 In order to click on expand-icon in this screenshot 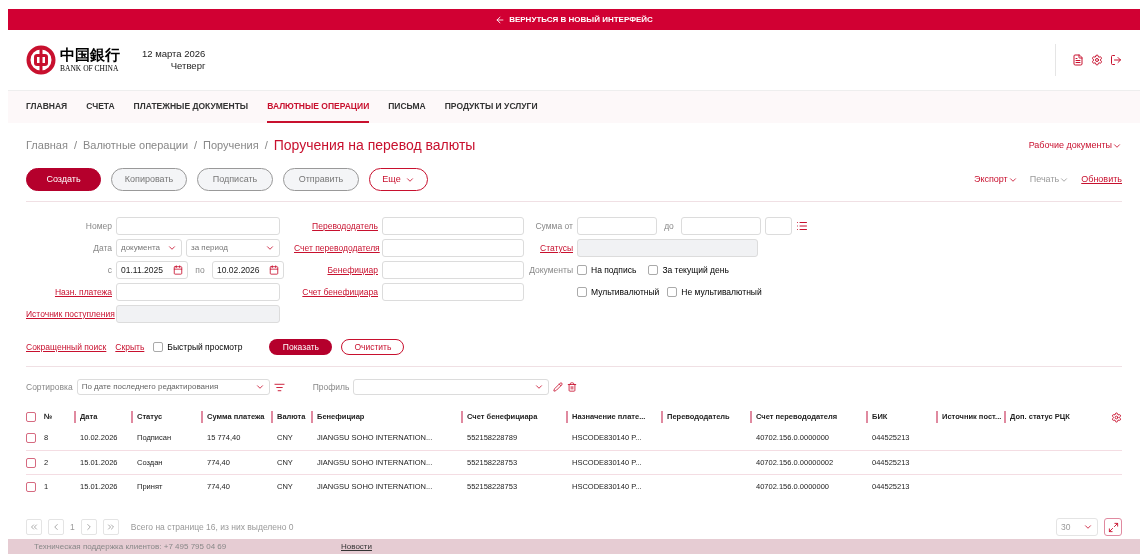, I will do `click(1113, 527)`.